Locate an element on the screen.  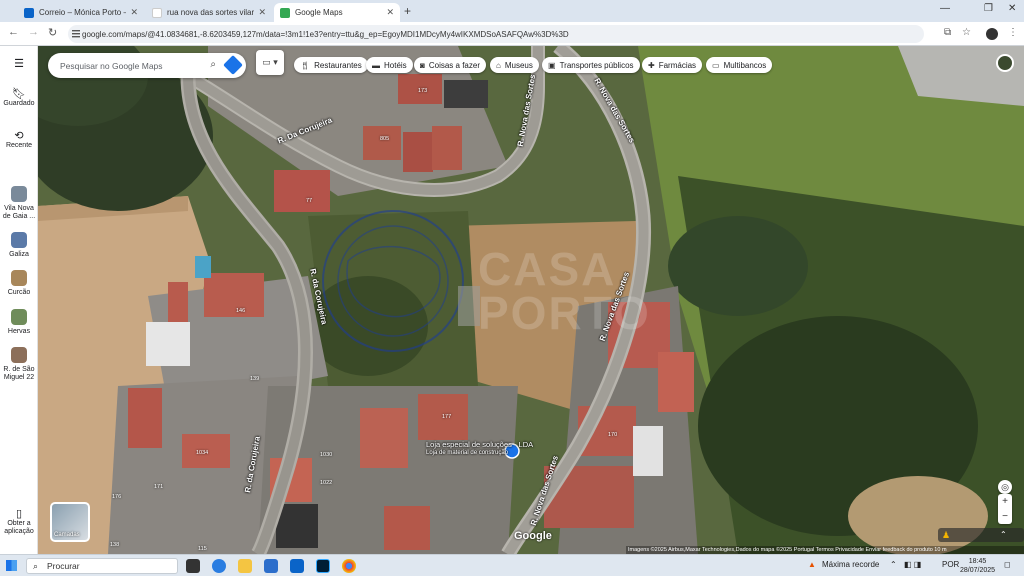
store-icon is located at coordinates (271, 566).